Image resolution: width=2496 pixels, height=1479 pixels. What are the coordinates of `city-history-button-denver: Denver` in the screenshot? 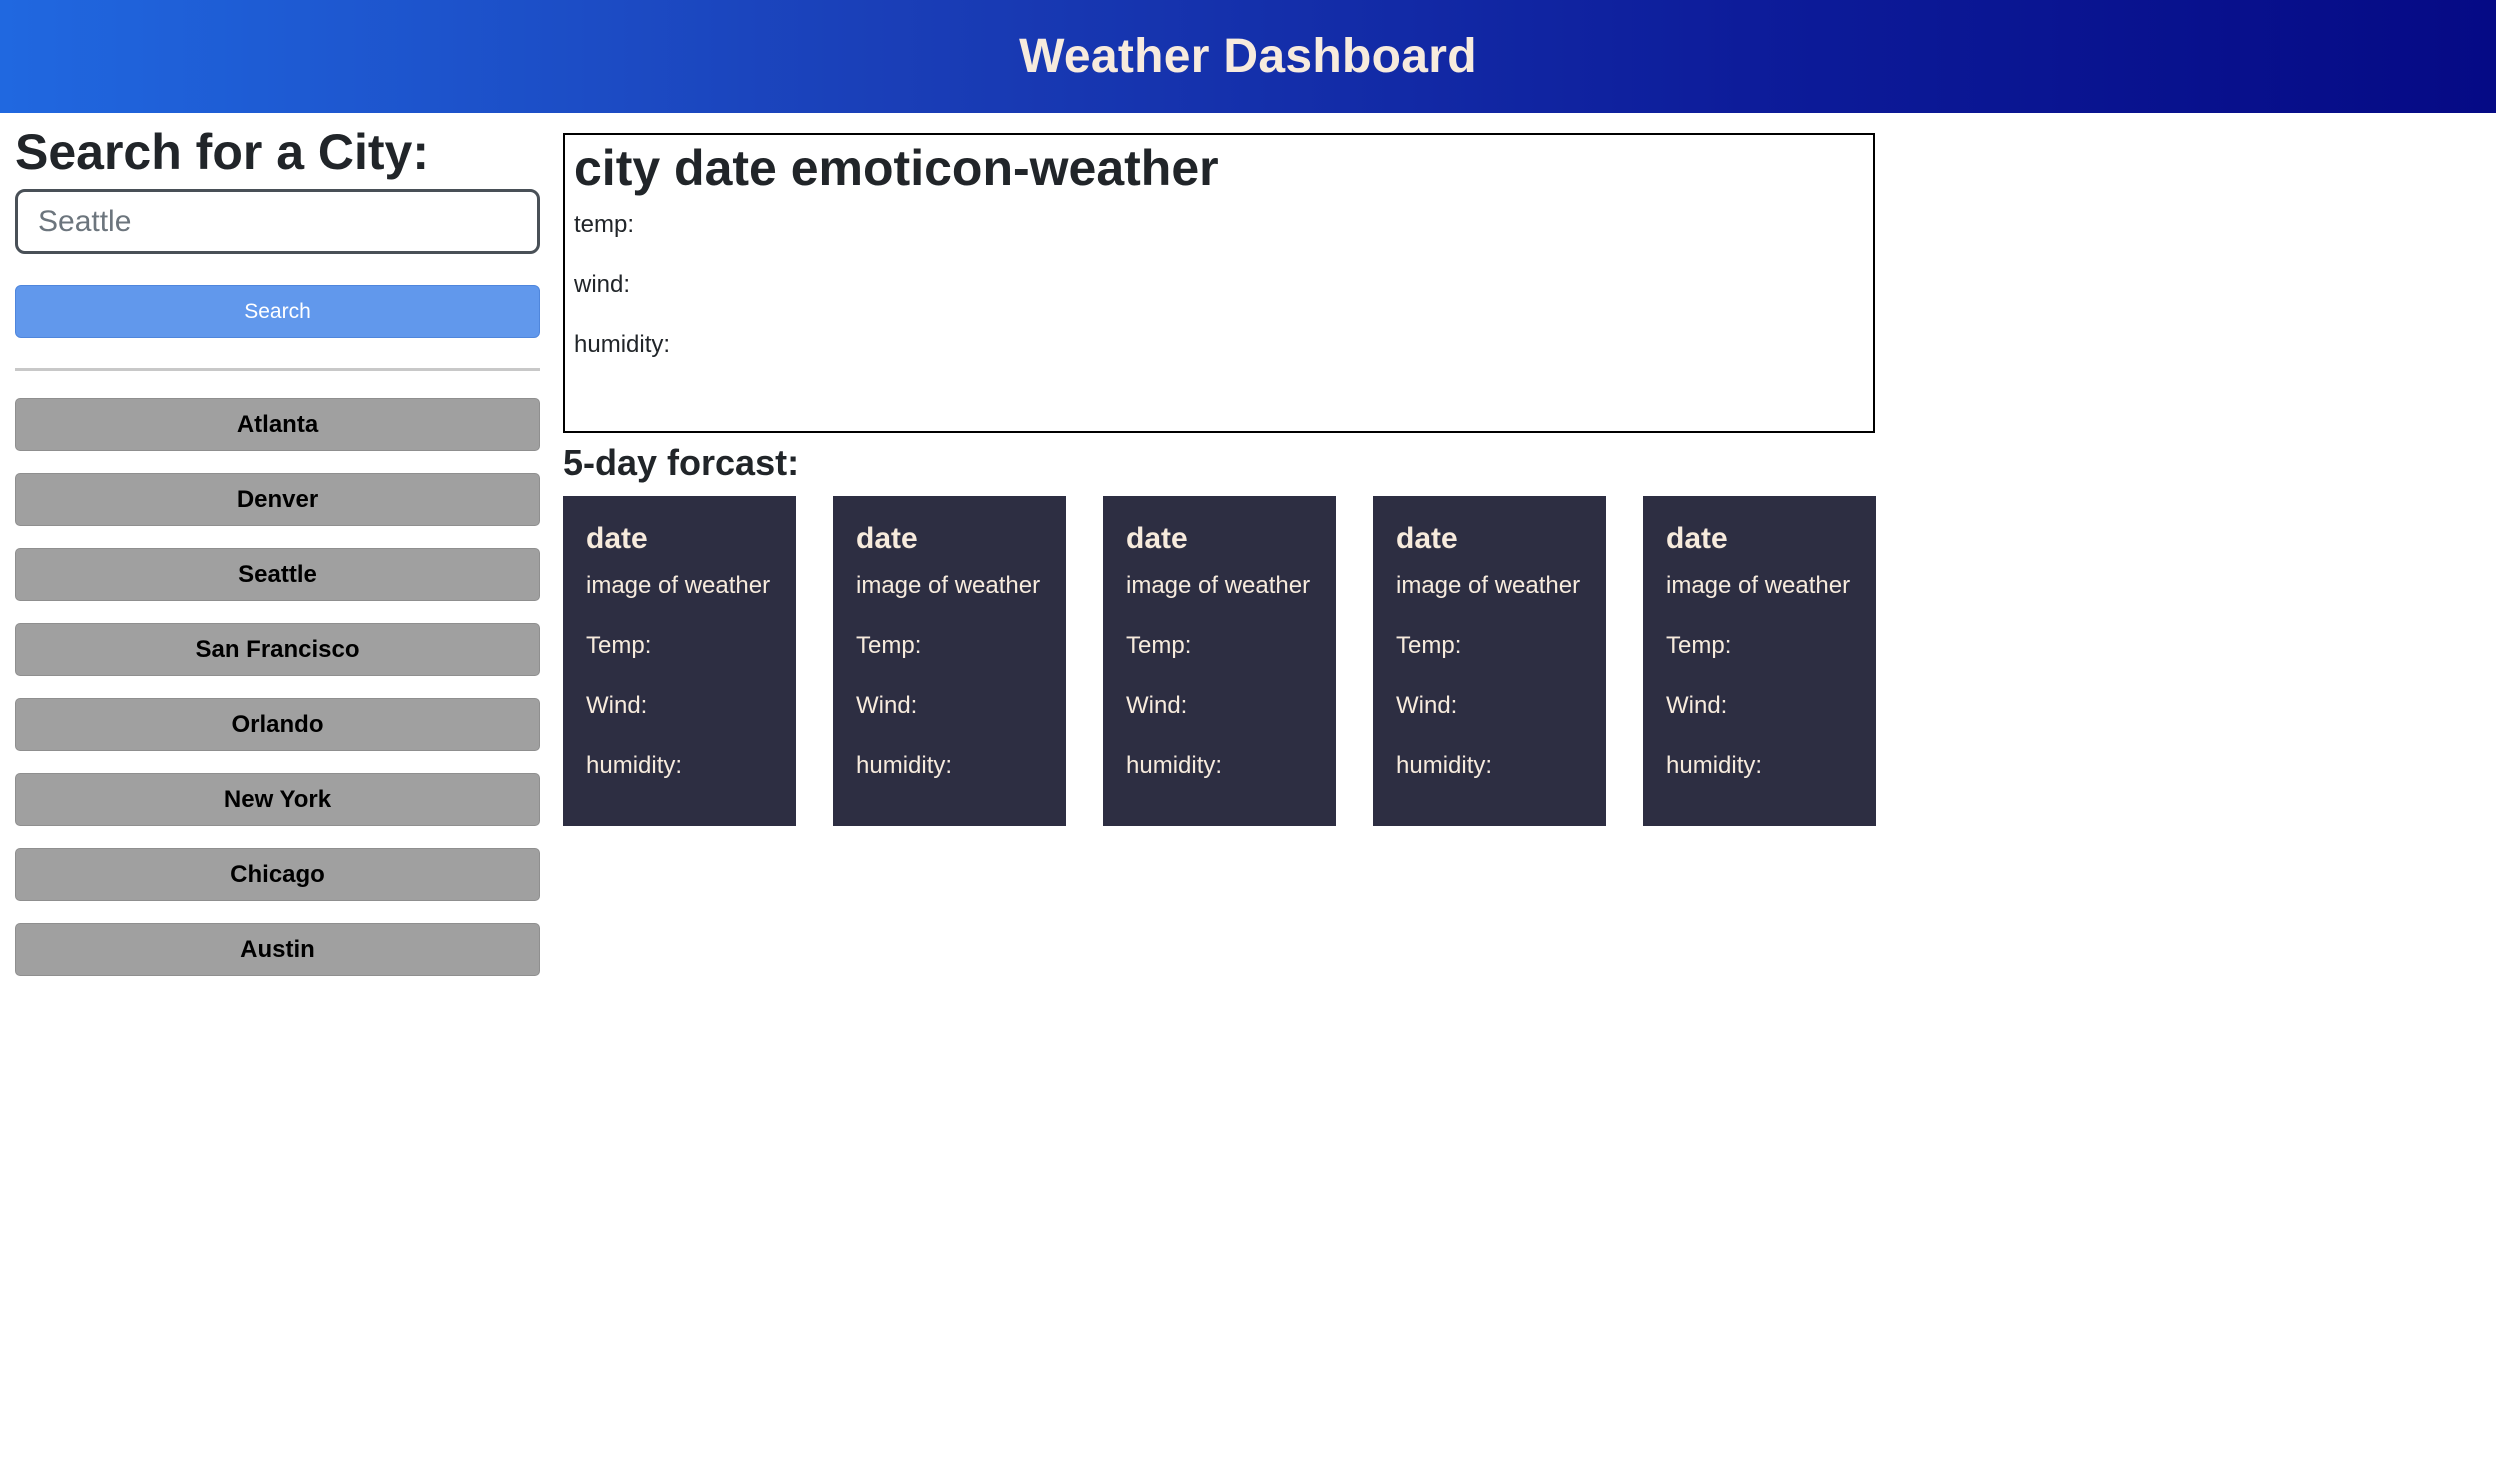 It's located at (277, 499).